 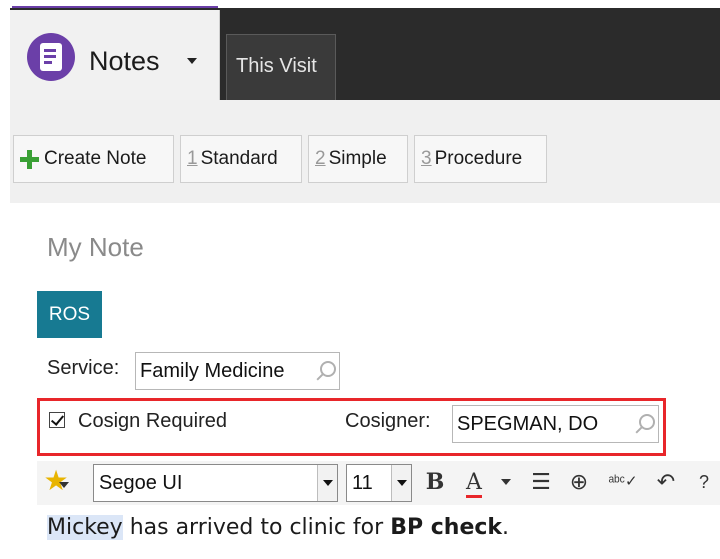 I want to click on font-size-dropdown-button, so click(x=401, y=483).